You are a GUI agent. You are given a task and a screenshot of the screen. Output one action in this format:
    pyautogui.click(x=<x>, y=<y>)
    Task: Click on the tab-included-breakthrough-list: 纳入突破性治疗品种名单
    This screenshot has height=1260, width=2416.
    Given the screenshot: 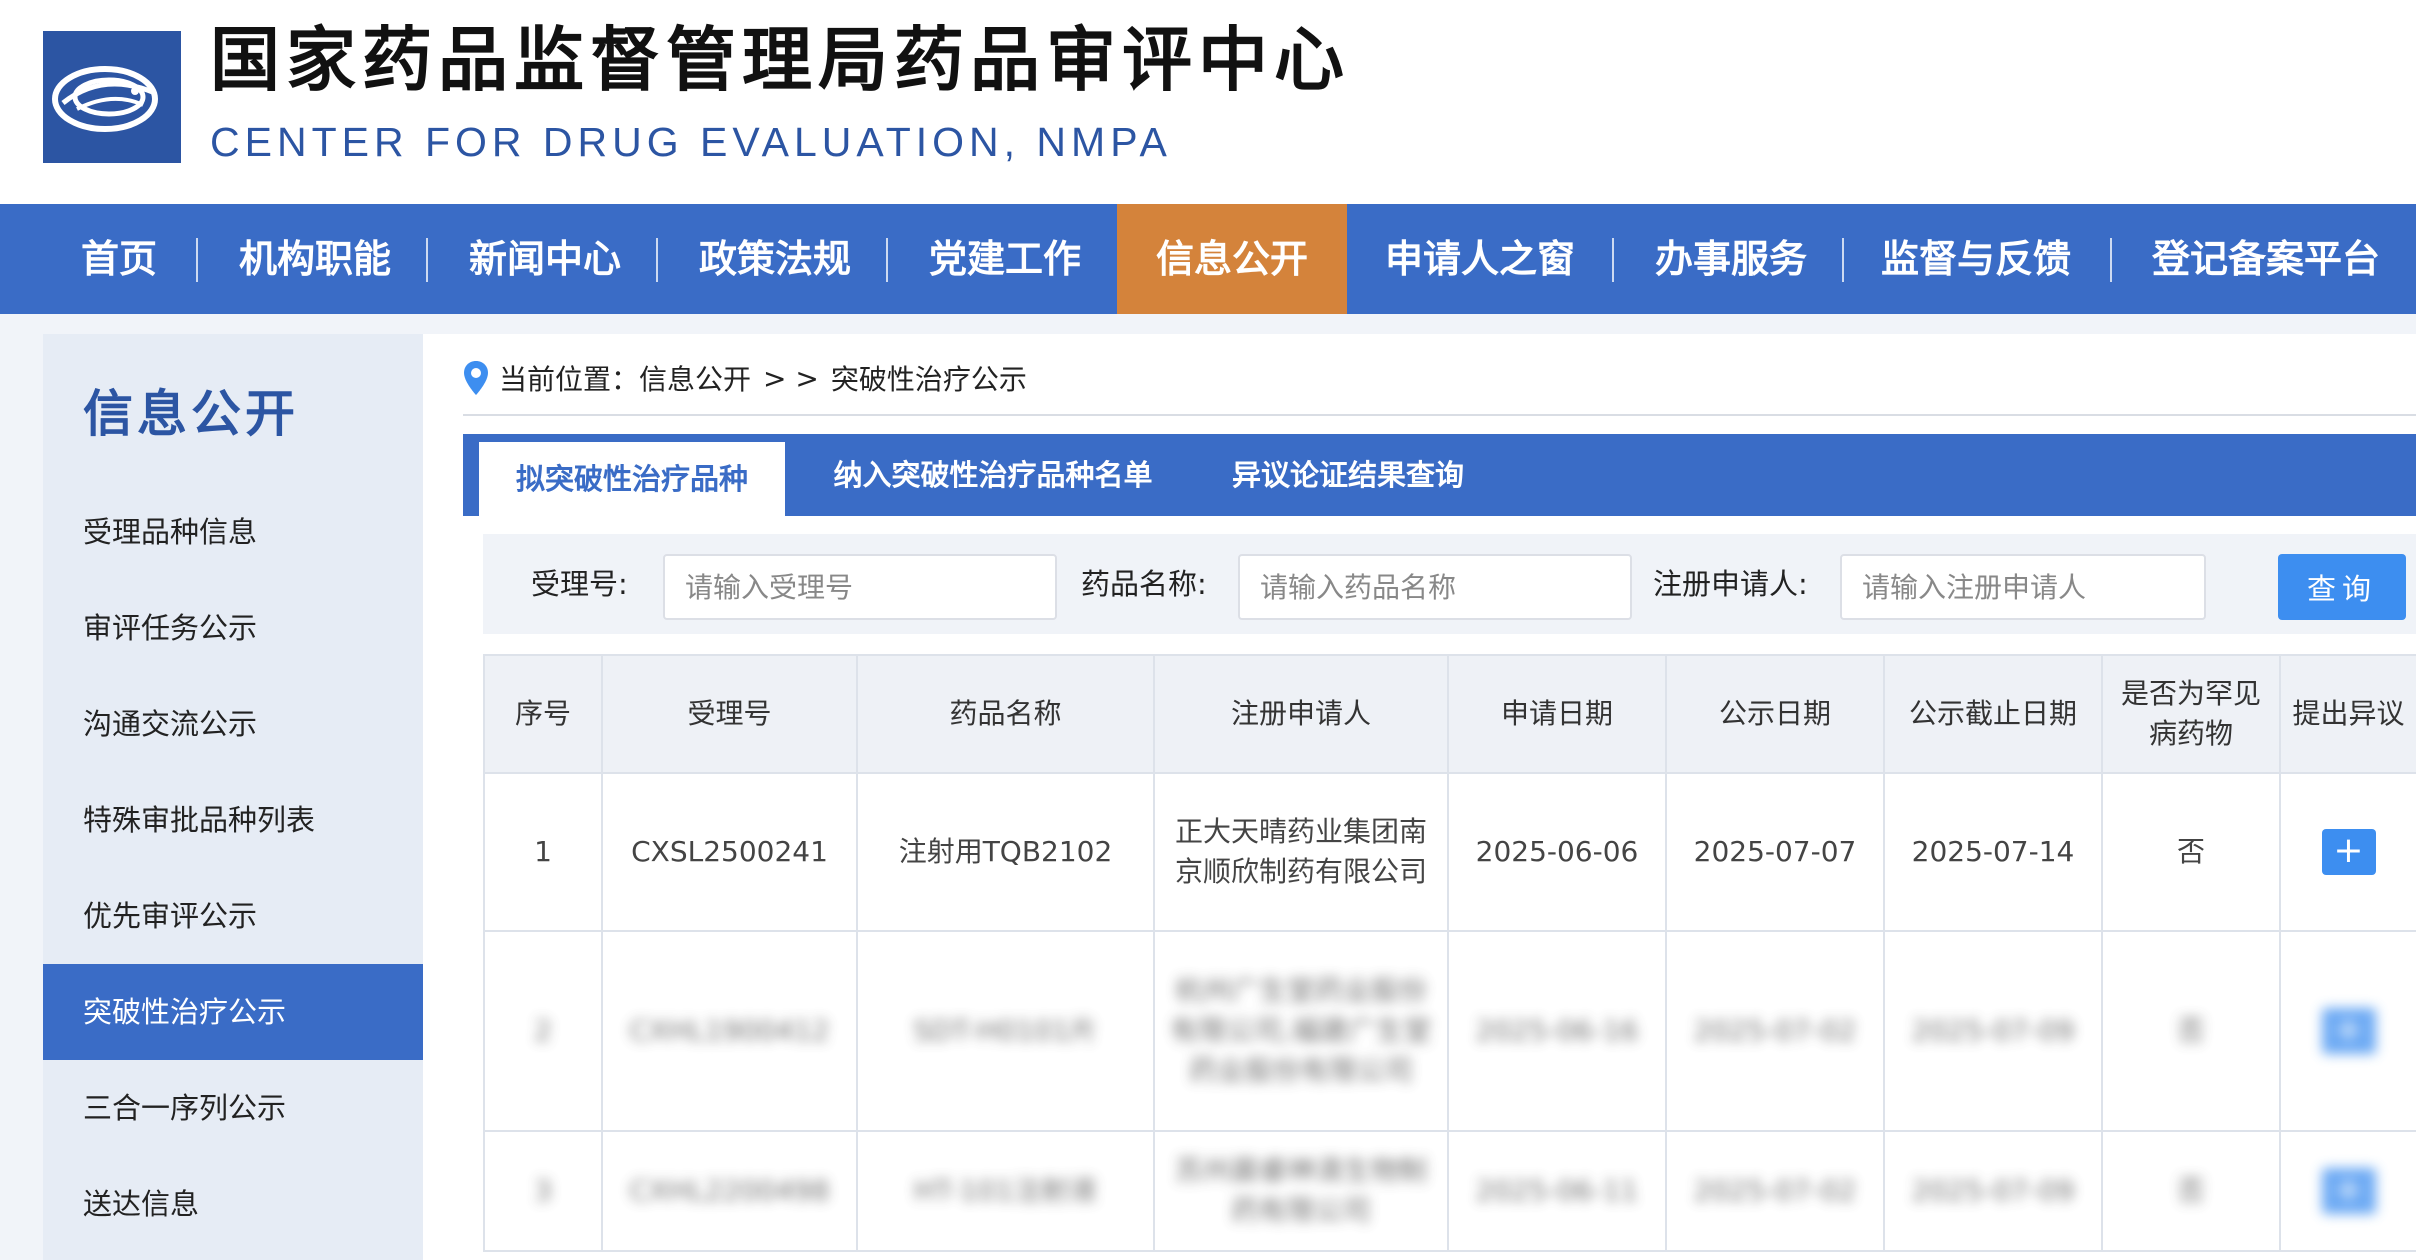 What is the action you would take?
    pyautogui.click(x=993, y=475)
    